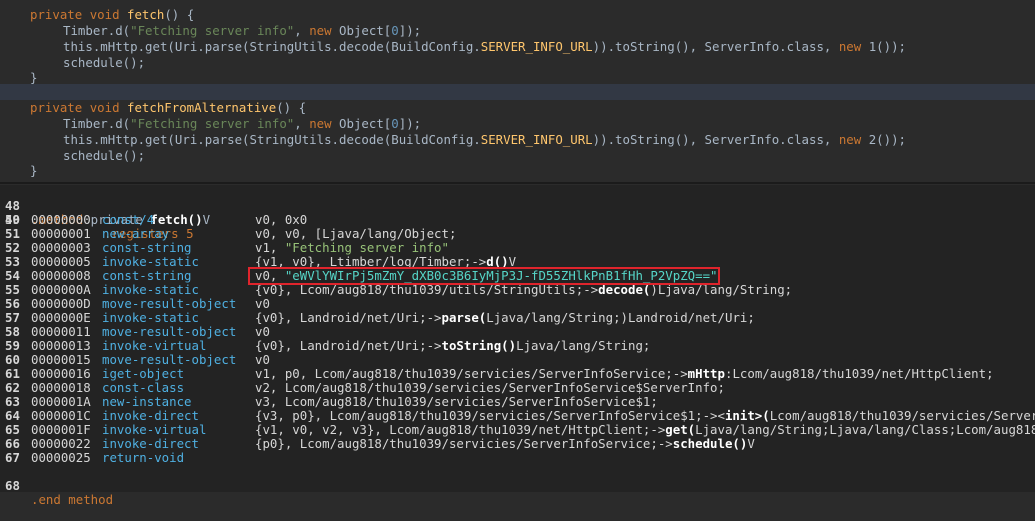 This screenshot has width=1035, height=521. Describe the element at coordinates (112, 15) in the screenshot. I see `java-fetch-signature: private void fetch() {` at that location.